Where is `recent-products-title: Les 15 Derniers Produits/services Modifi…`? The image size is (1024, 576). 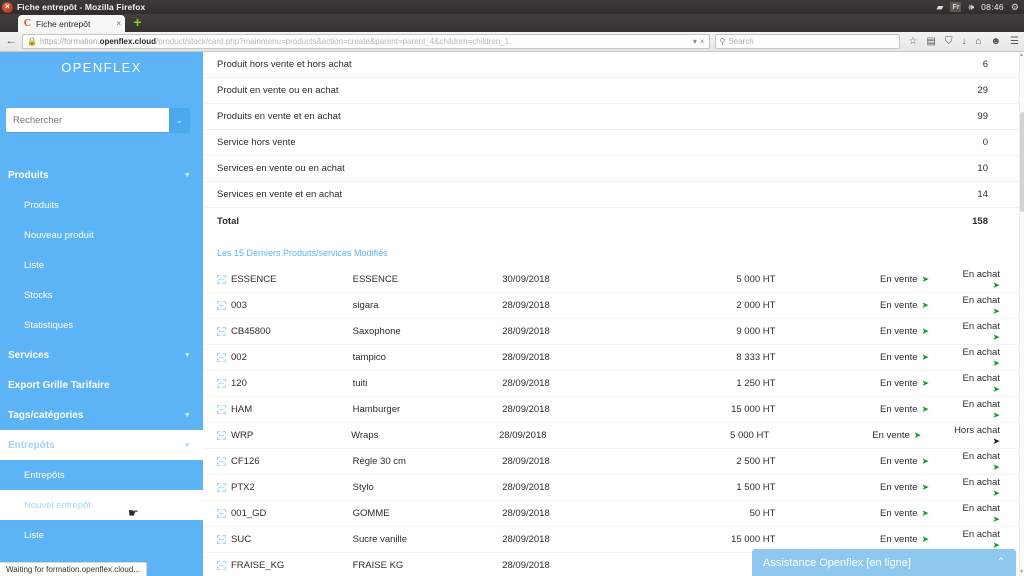
recent-products-title: Les 15 Derniers Produits/services Modifi… is located at coordinates (613, 250).